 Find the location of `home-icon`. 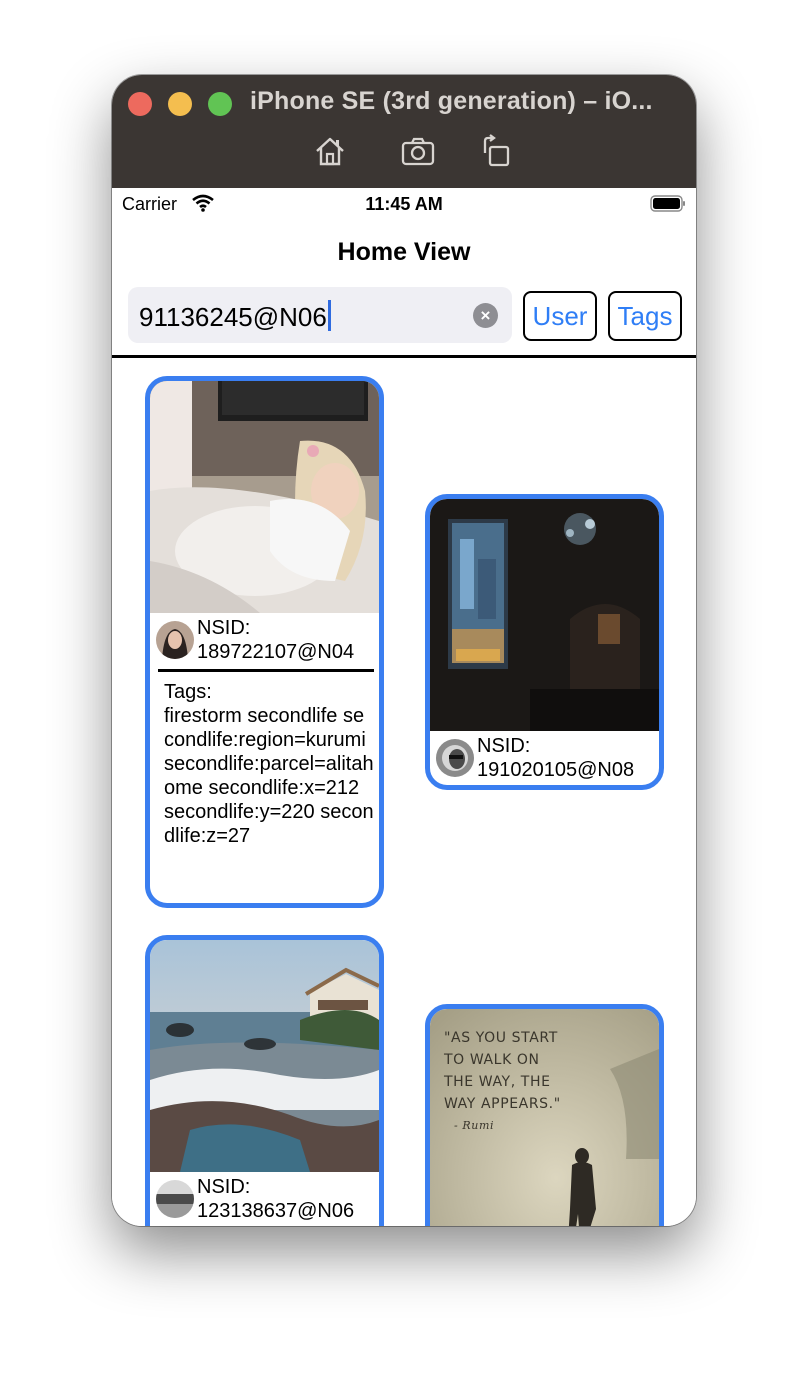

home-icon is located at coordinates (330, 151).